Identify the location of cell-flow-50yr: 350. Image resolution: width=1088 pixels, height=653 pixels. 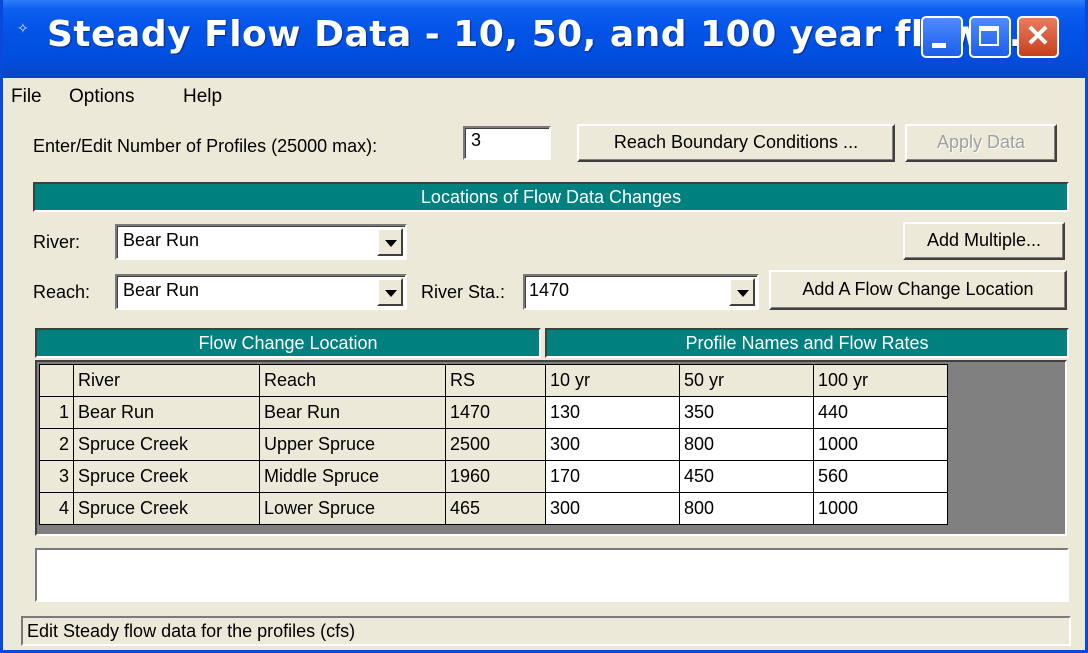
(746, 412).